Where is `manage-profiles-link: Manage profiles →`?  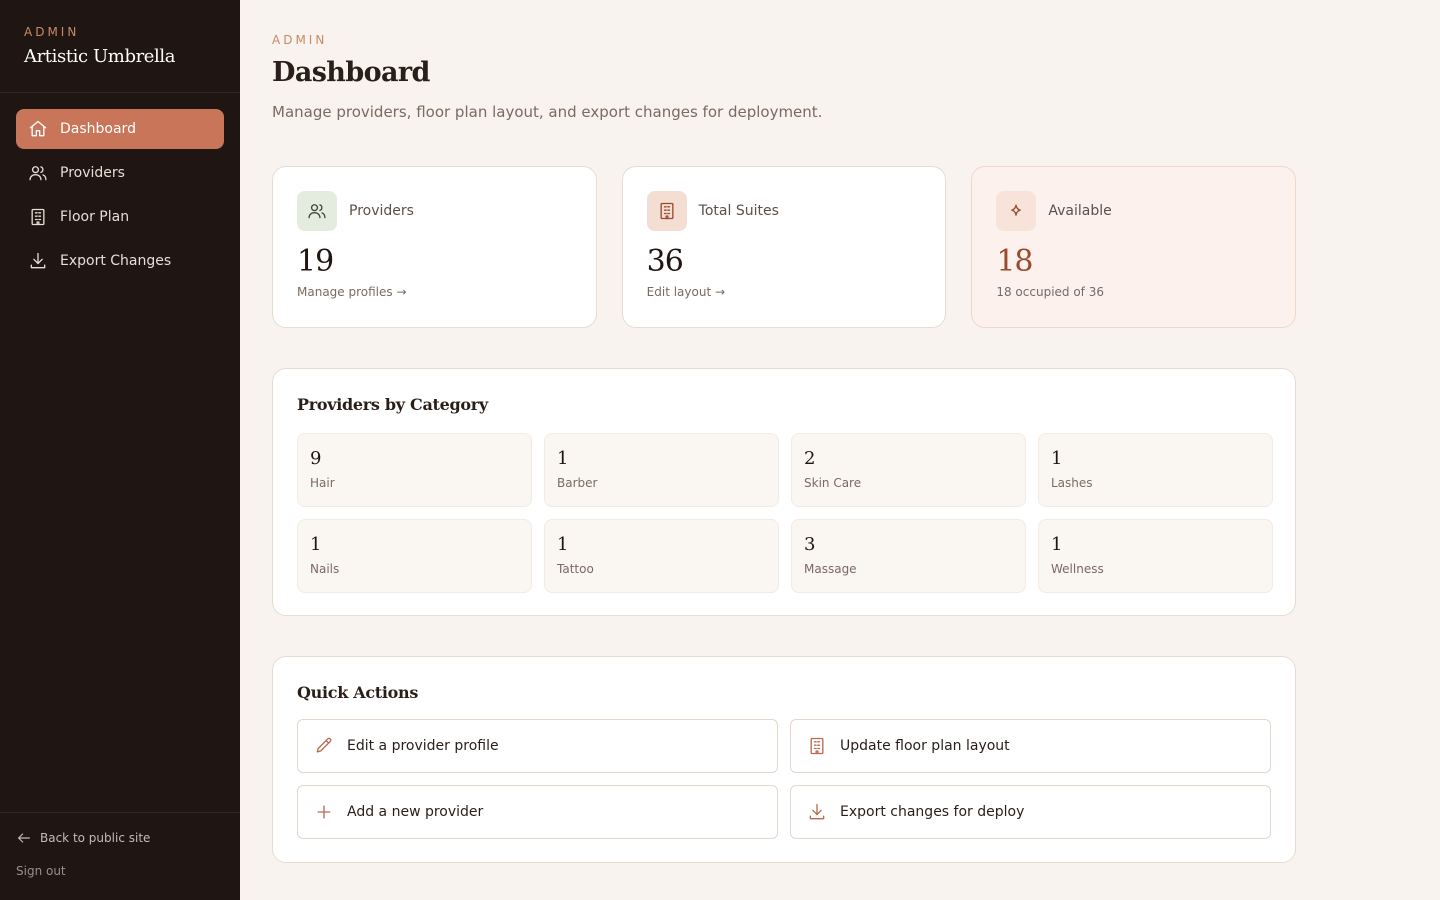 manage-profiles-link: Manage profiles → is located at coordinates (434, 292).